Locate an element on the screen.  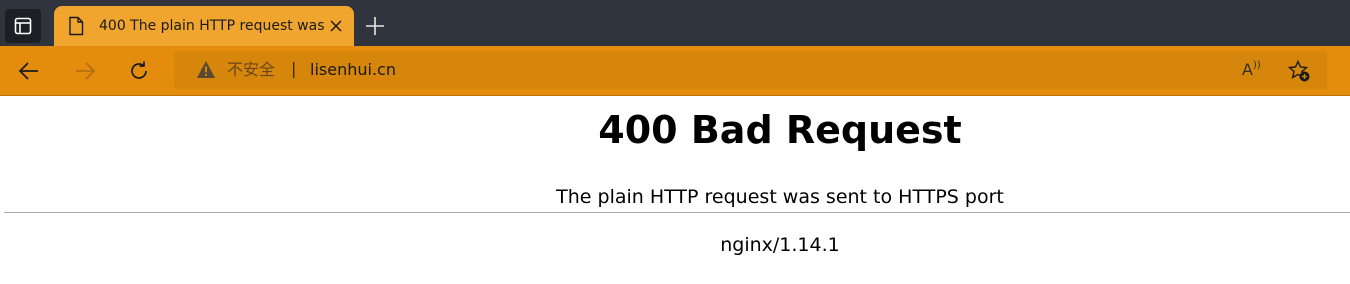
forward-button is located at coordinates (85, 71).